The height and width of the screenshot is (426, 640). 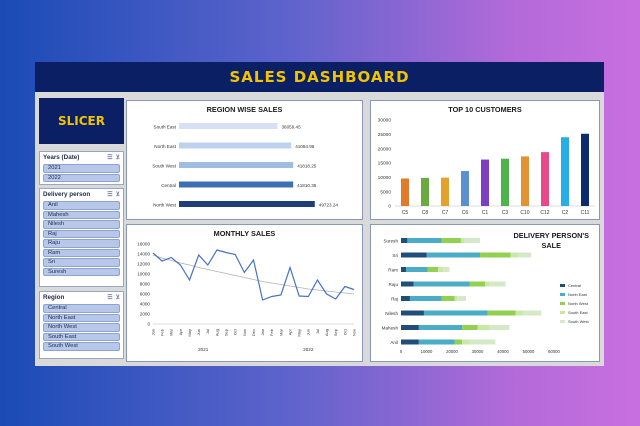 What do you see at coordinates (81, 194) in the screenshot?
I see `delivery-slicer-header: Delivery person ☰ ⊻` at bounding box center [81, 194].